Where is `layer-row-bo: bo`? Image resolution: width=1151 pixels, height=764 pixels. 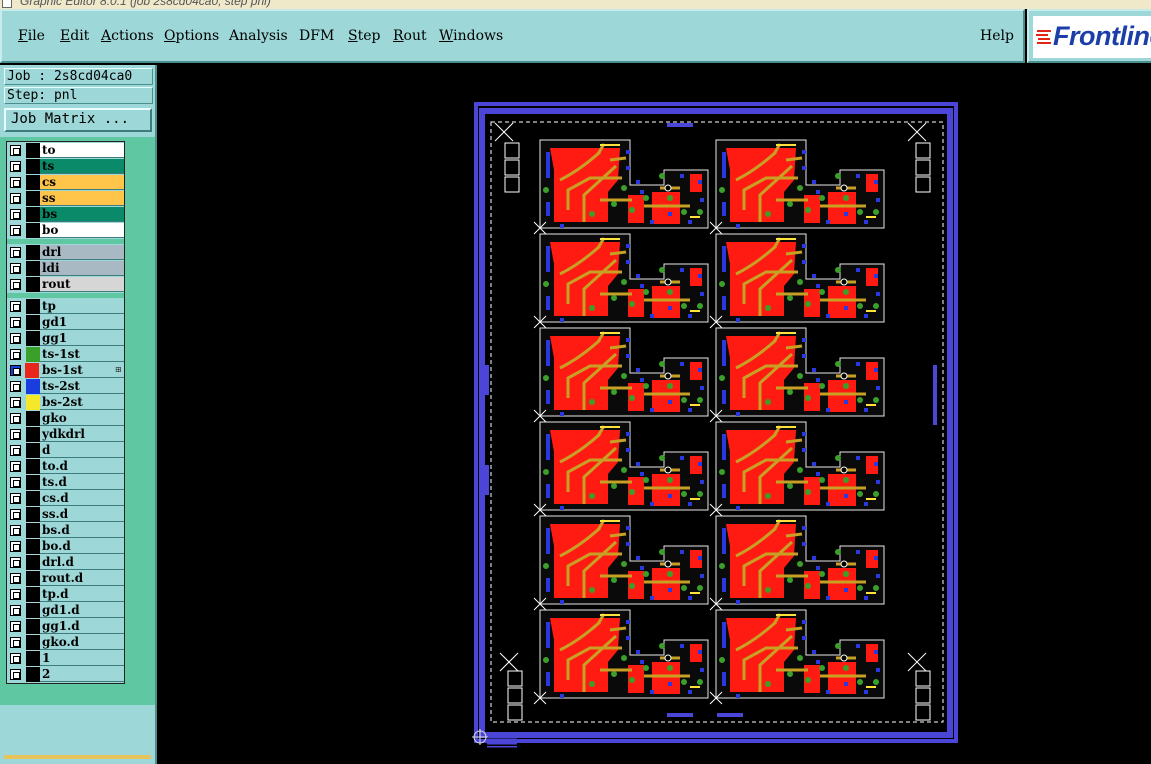 layer-row-bo: bo is located at coordinates (65, 230).